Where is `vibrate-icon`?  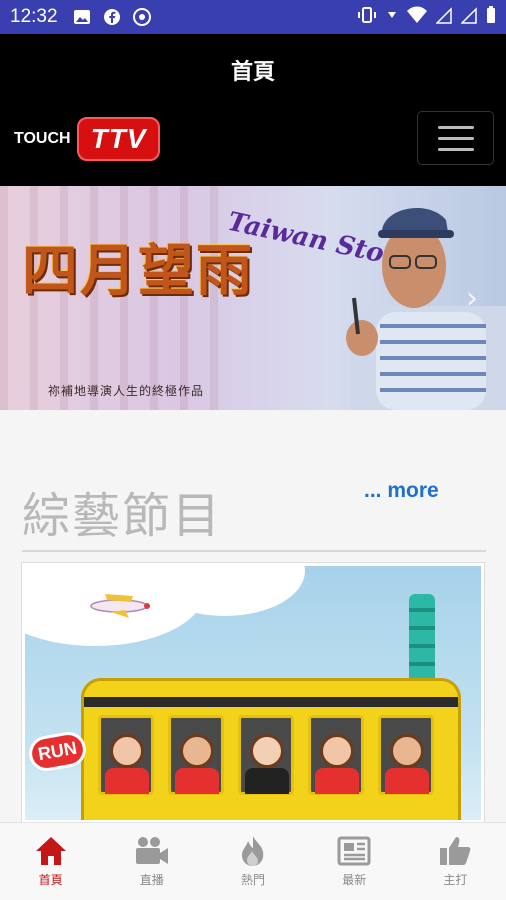 vibrate-icon is located at coordinates (367, 17).